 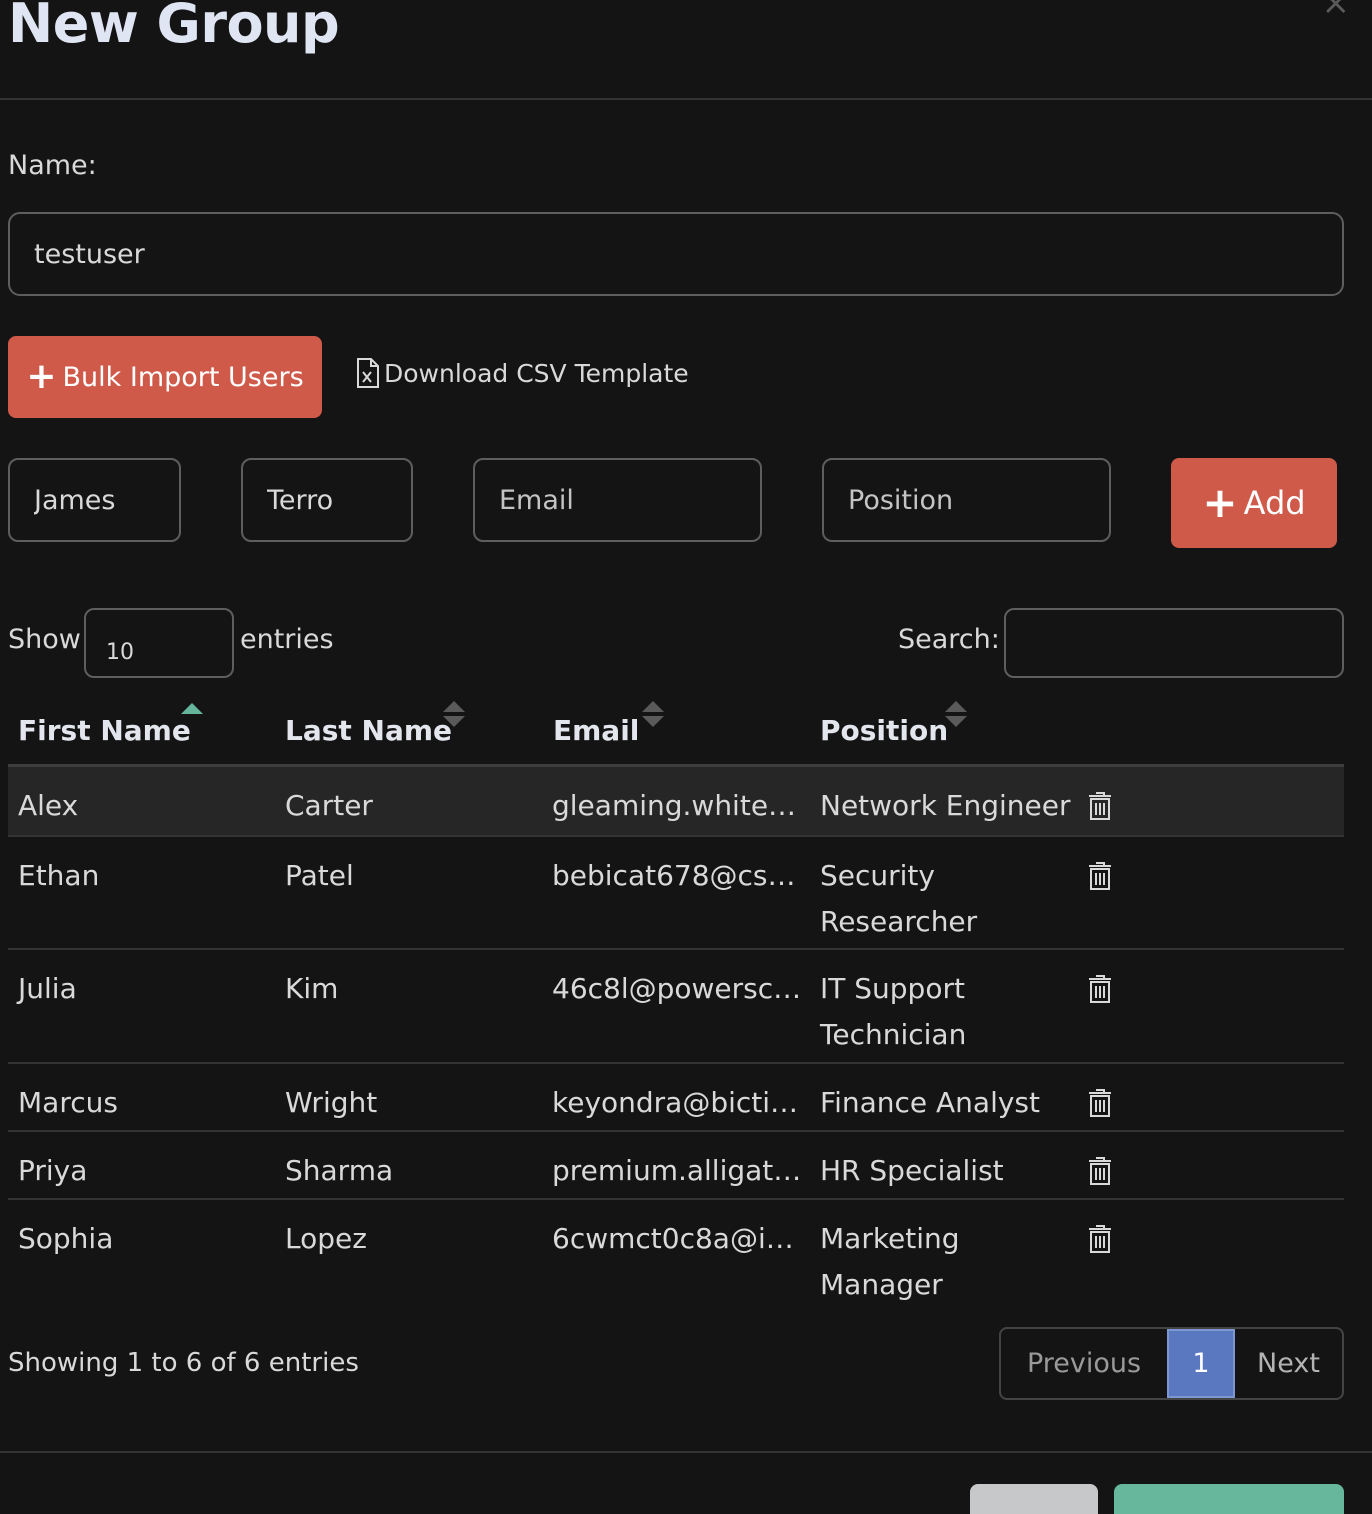 I want to click on show-label: Show, so click(x=44, y=639).